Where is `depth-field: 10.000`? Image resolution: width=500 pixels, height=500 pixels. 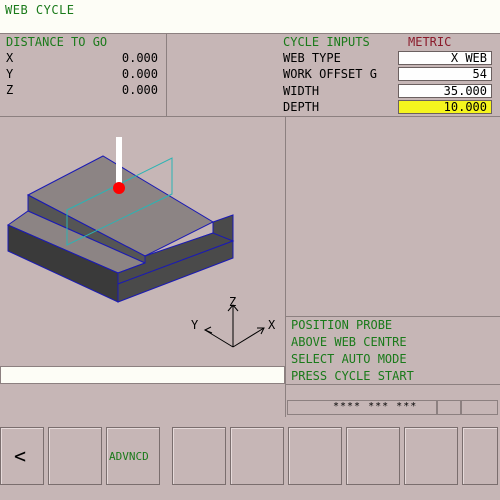 depth-field: 10.000 is located at coordinates (445, 107).